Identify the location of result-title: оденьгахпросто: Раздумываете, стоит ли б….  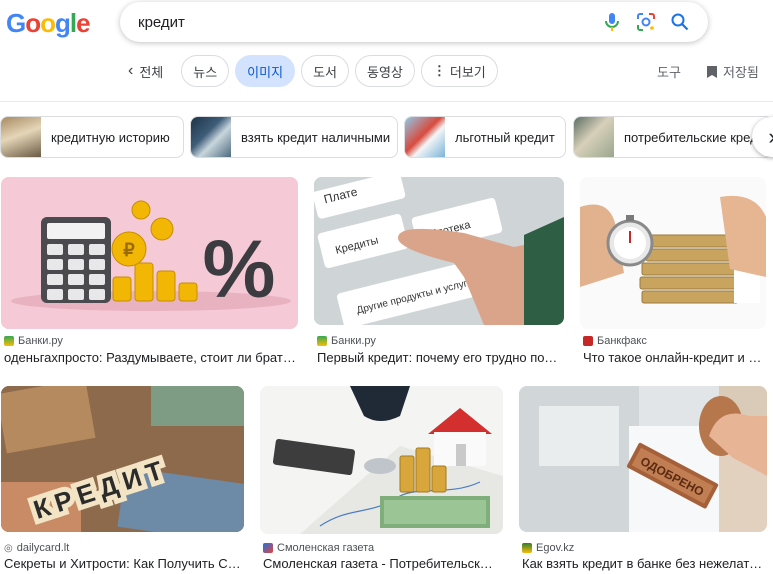
(150, 357).